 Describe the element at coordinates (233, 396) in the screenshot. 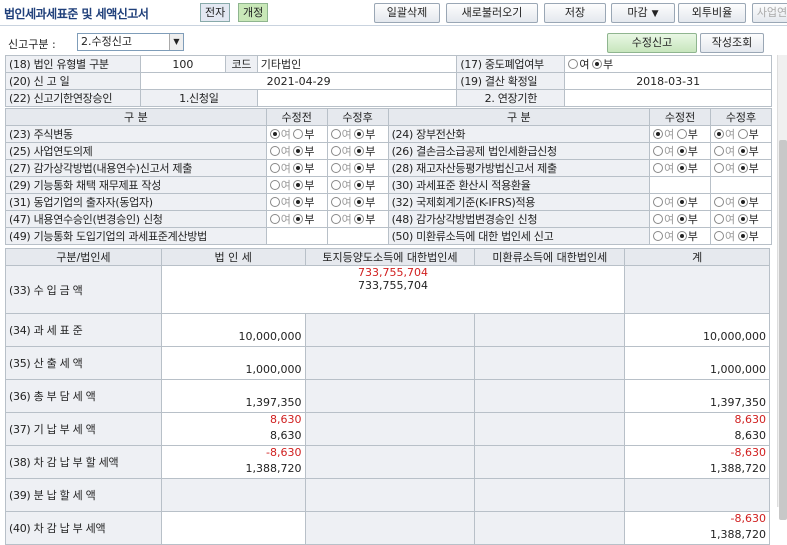

I see `corp-tax-value: 1,397,350` at that location.